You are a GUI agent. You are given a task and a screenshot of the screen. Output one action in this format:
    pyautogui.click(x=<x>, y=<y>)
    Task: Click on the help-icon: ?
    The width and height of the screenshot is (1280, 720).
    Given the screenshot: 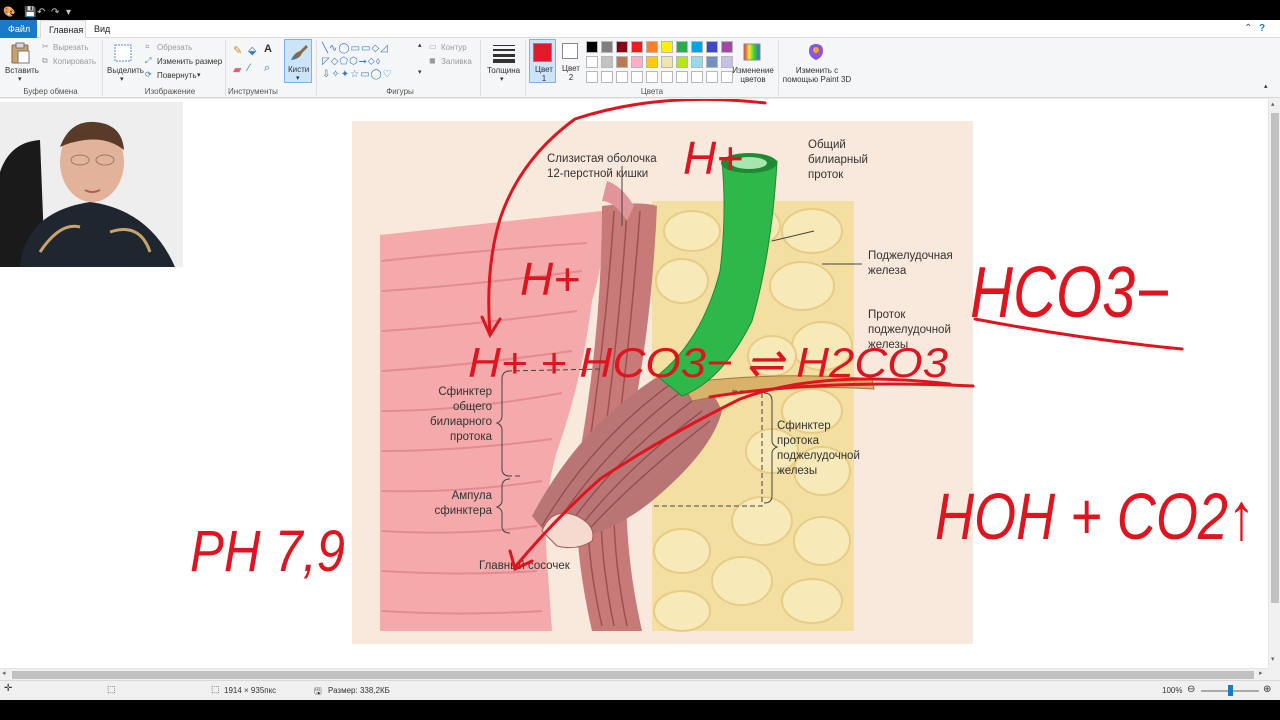 What is the action you would take?
    pyautogui.click(x=1262, y=28)
    